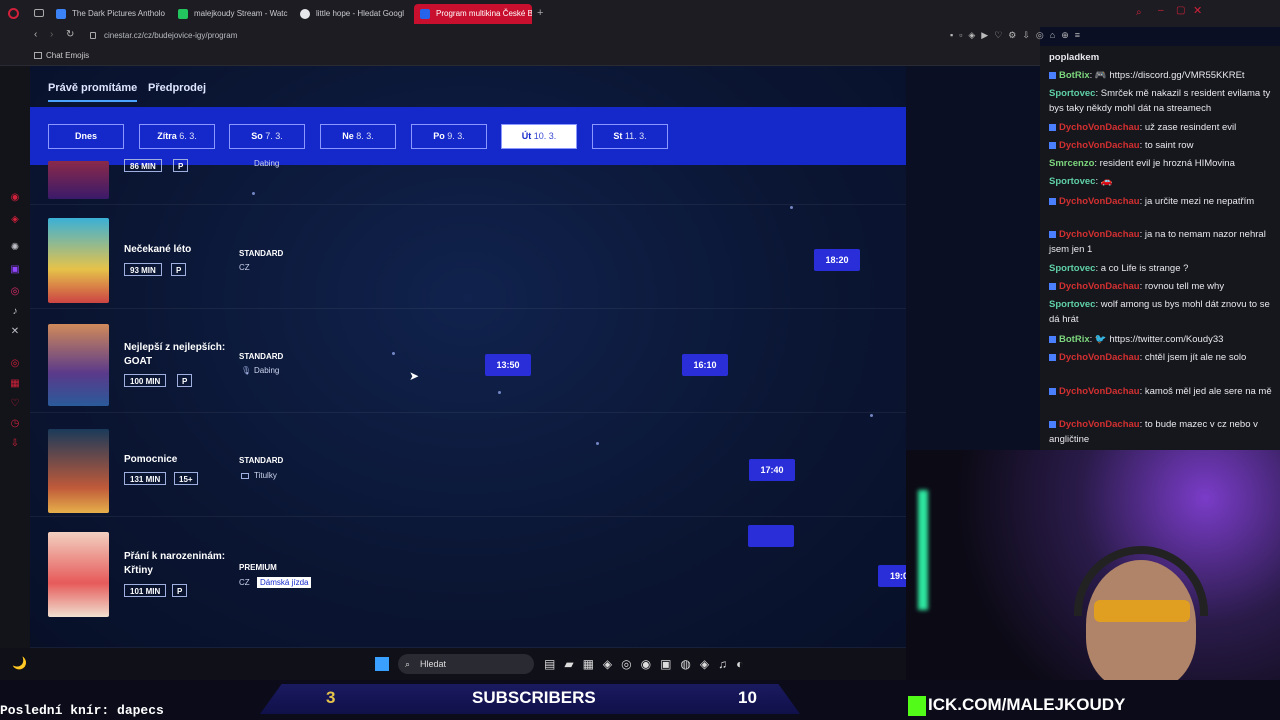 The image size is (1280, 720). Describe the element at coordinates (540, 13) in the screenshot. I see `new-tab-button: +` at that location.